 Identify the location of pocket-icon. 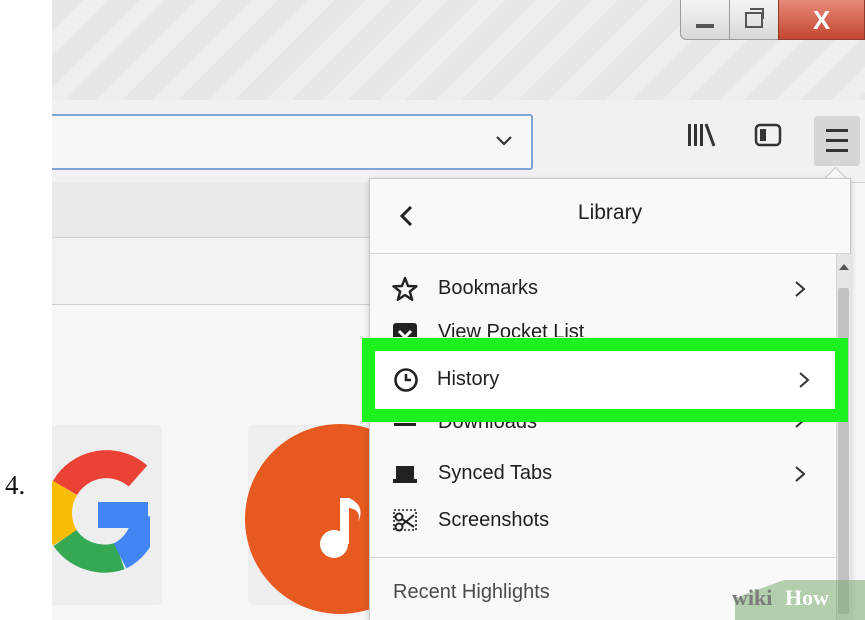
(405, 330).